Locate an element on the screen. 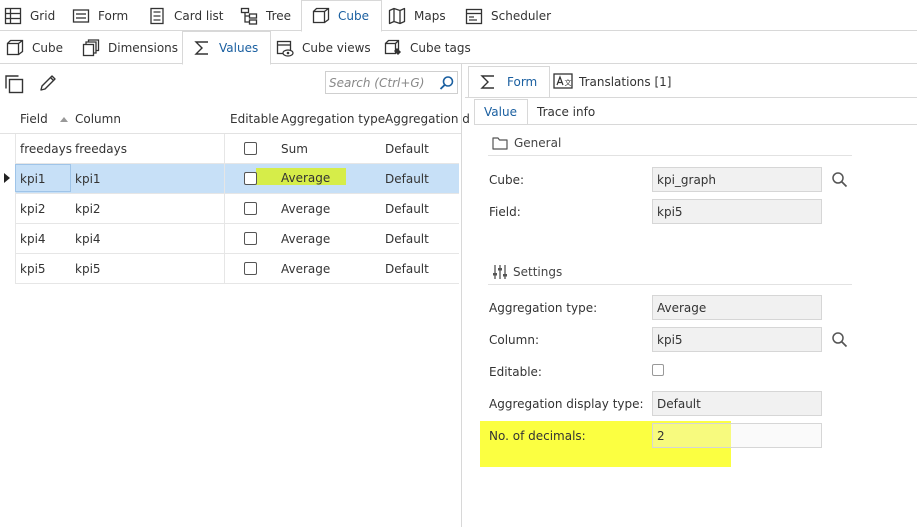 The height and width of the screenshot is (527, 917). aggregation-type-label: Aggregation type: is located at coordinates (543, 308).